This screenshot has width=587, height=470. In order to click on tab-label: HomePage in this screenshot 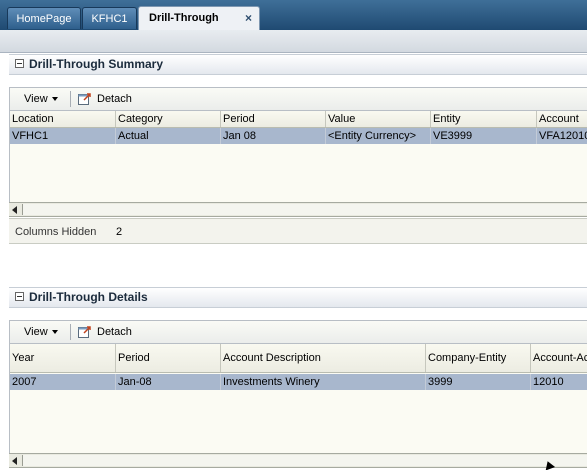, I will do `click(44, 19)`.